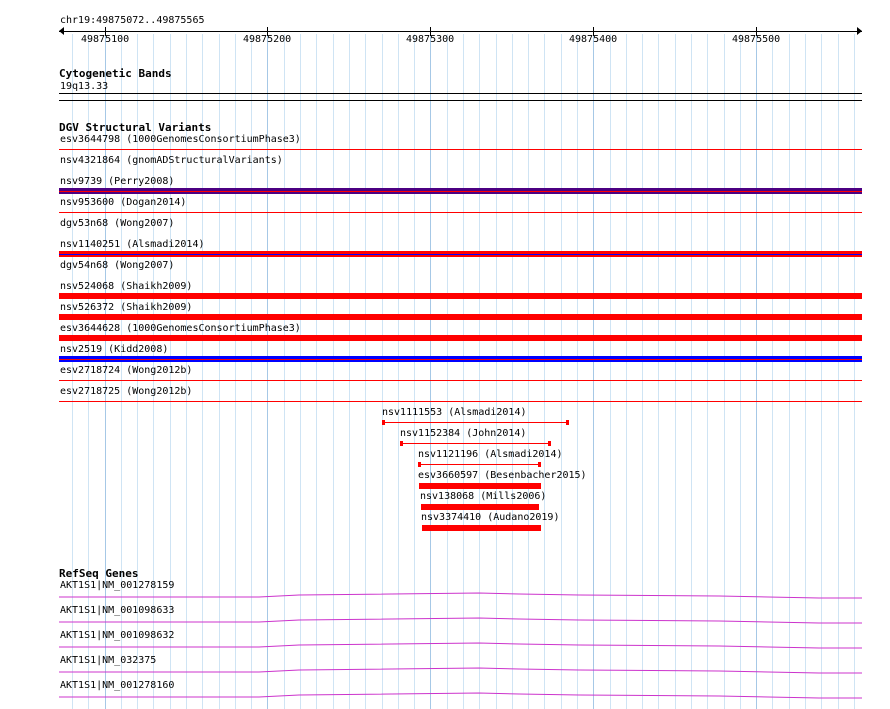  I want to click on dgv-feature-label: nsv2519 (Kidd2008), so click(114, 350).